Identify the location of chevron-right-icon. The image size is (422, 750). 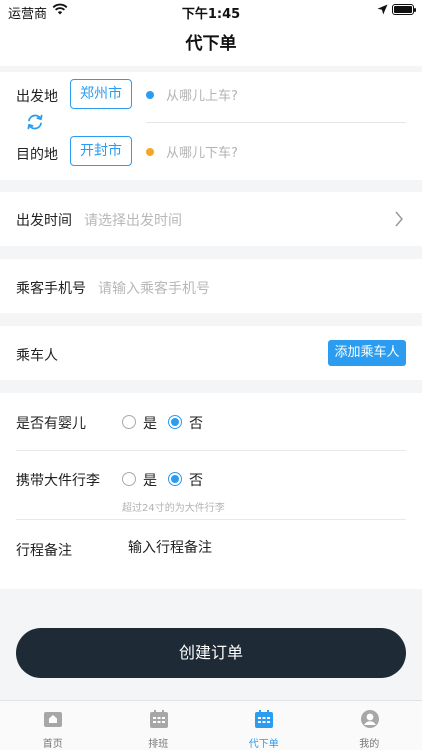
(399, 219).